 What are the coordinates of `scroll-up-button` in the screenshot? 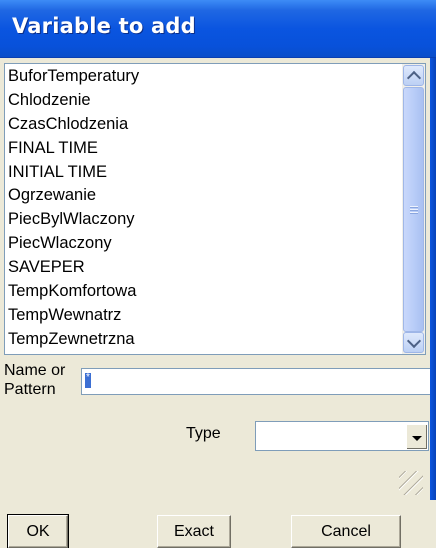 It's located at (413, 75).